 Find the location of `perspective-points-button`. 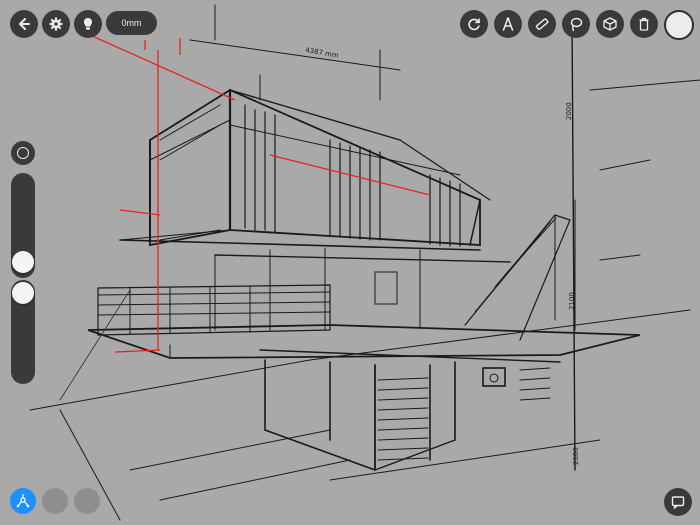

perspective-points-button is located at coordinates (23, 501).